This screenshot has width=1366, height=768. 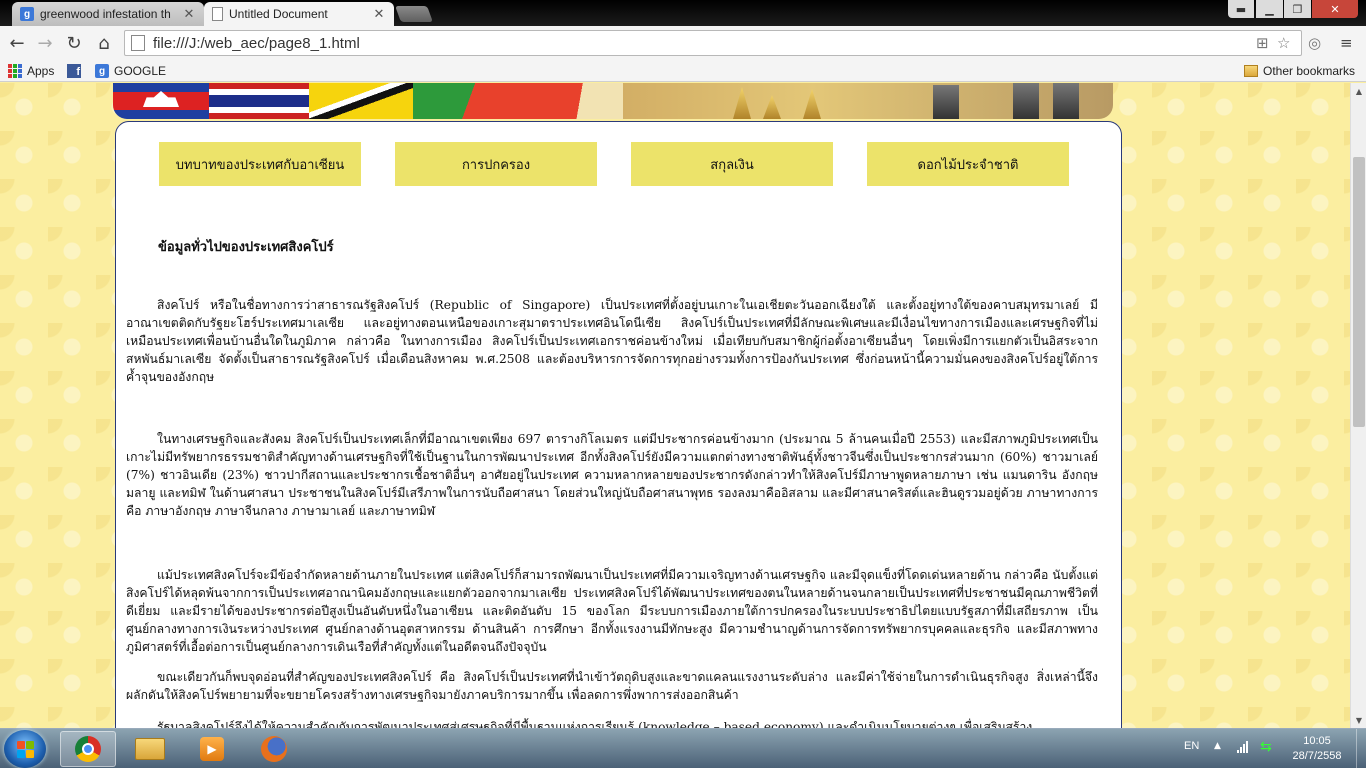 What do you see at coordinates (1314, 43) in the screenshot?
I see `extension-icon: ◎` at bounding box center [1314, 43].